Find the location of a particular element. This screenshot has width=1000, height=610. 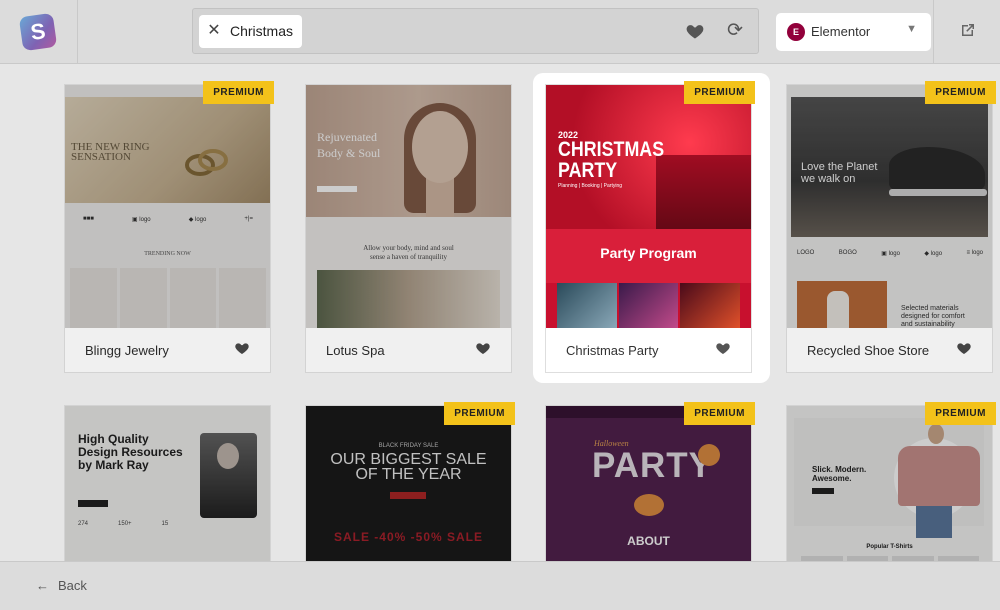

thumb-headline: Slick. Modern. Awesome. is located at coordinates (839, 474).